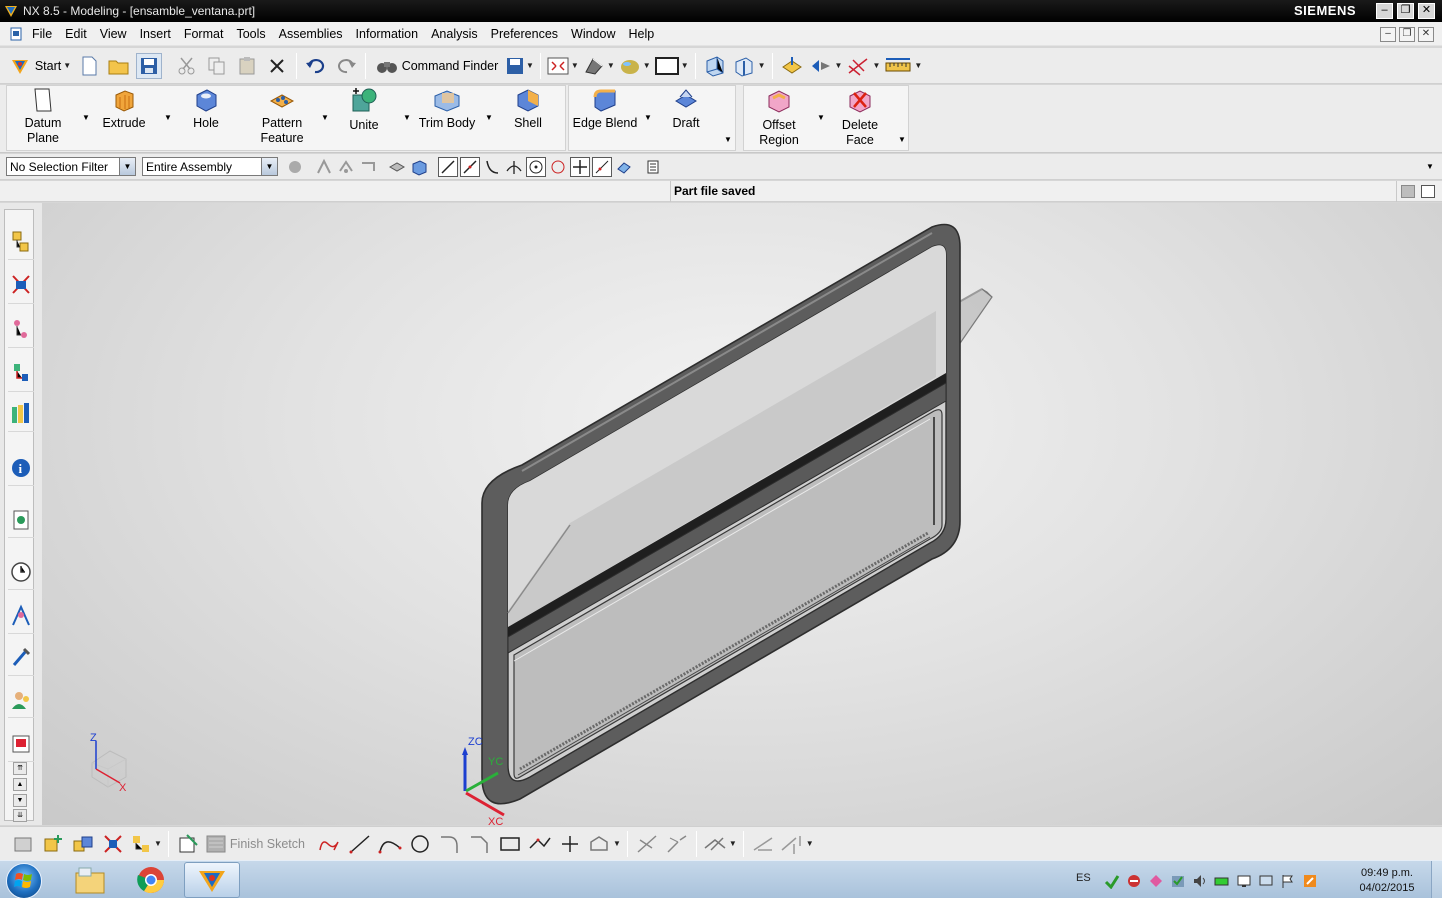  Describe the element at coordinates (251, 34) in the screenshot. I see `menu-tools: Tools` at that location.